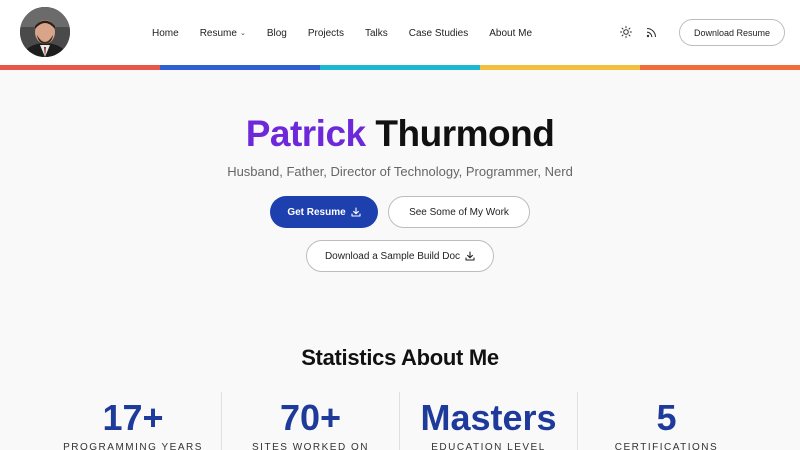  I want to click on get-resume-label: Get Resume, so click(316, 212).